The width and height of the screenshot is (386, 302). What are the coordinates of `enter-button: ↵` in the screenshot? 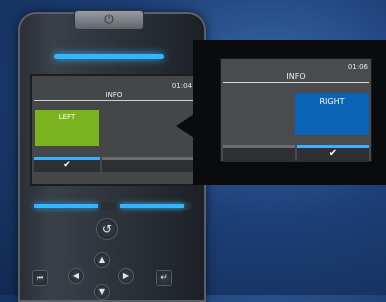 It's located at (164, 278).